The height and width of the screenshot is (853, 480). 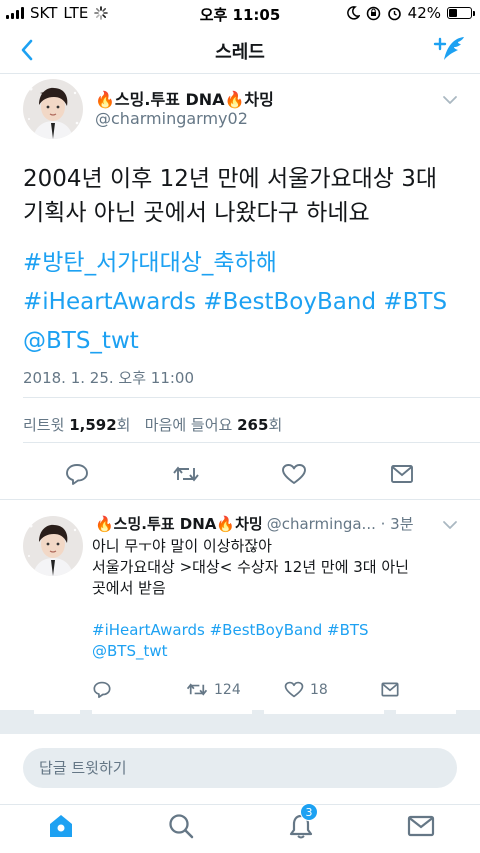 I want to click on tweet-stats: 리트윗 1,592회 마음에 들어요 265회, so click(x=152, y=424).